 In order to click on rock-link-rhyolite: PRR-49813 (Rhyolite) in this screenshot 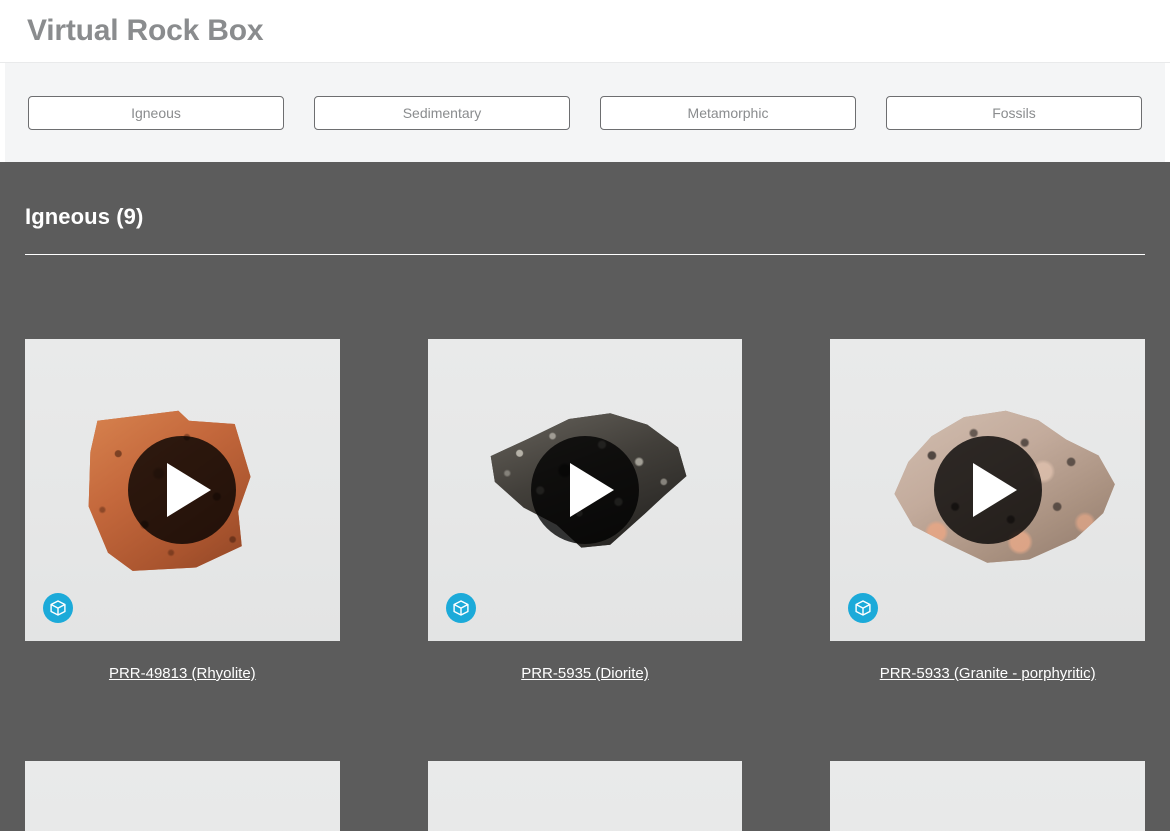, I will do `click(182, 674)`.